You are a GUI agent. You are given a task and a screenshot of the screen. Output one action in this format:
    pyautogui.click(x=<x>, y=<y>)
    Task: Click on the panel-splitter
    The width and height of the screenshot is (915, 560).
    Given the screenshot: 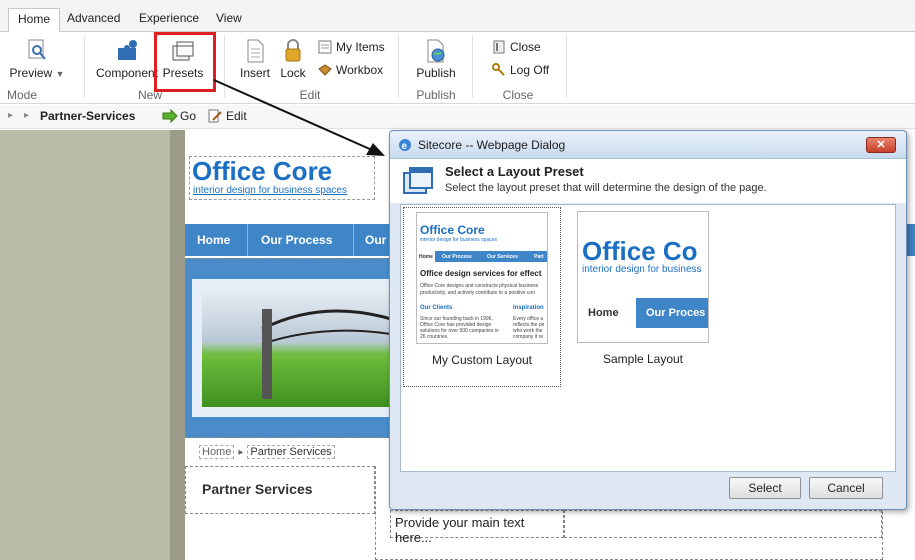 What is the action you would take?
    pyautogui.click(x=177, y=345)
    